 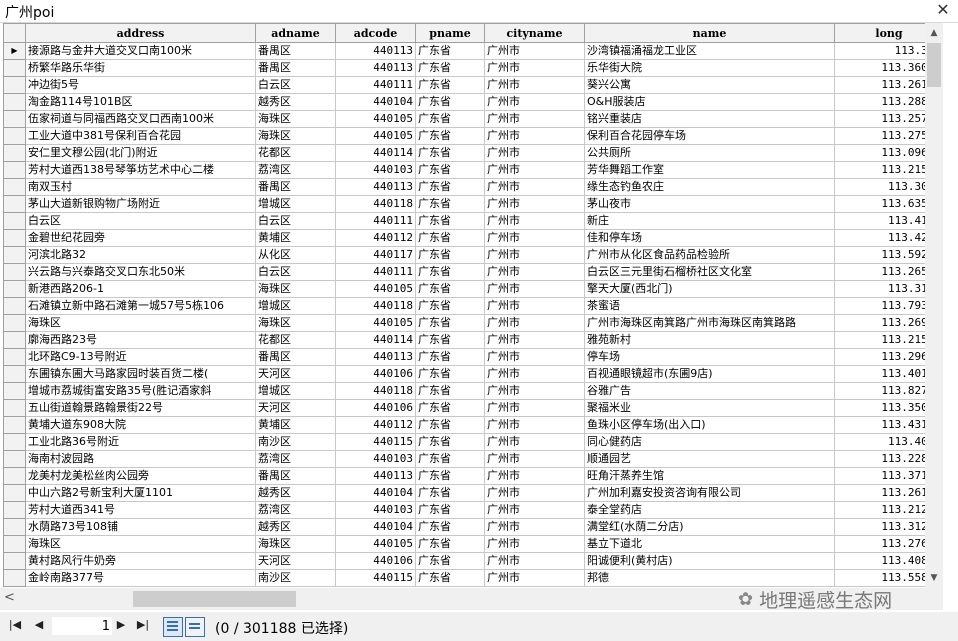 I want to click on cell-name: 芳华舞蹈工作室, so click(x=709, y=170).